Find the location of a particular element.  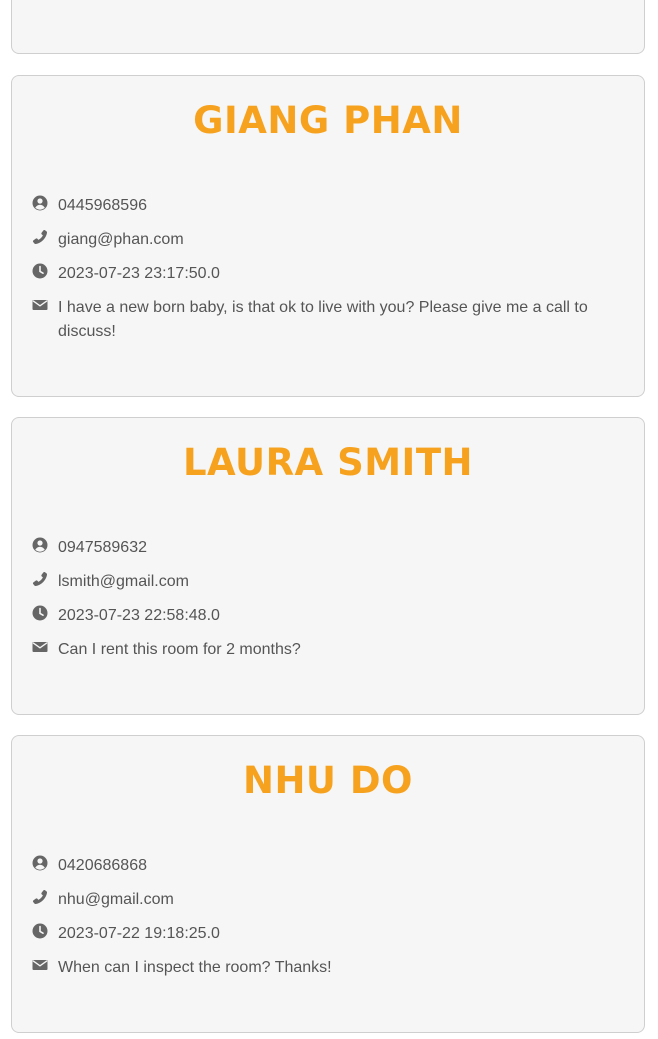

date-text: 2023-07-23 22:58:48.0 is located at coordinates (139, 615).